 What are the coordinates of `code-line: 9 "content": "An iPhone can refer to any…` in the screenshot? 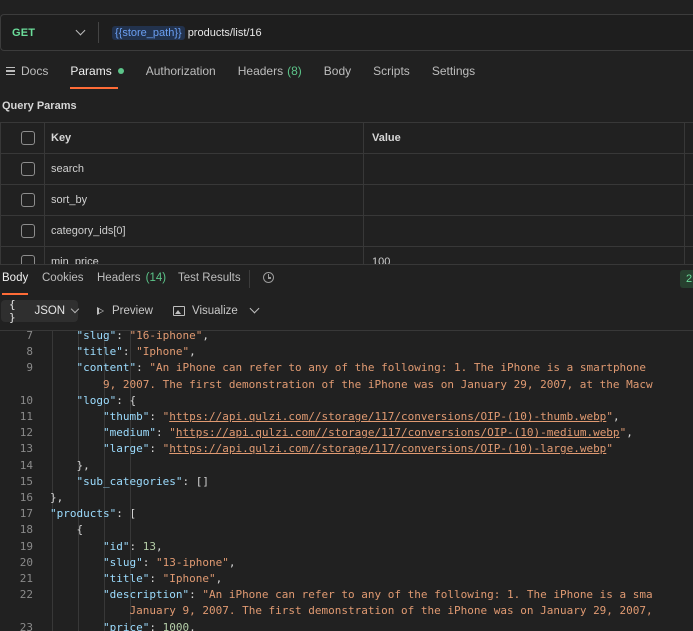 It's located at (346, 368).